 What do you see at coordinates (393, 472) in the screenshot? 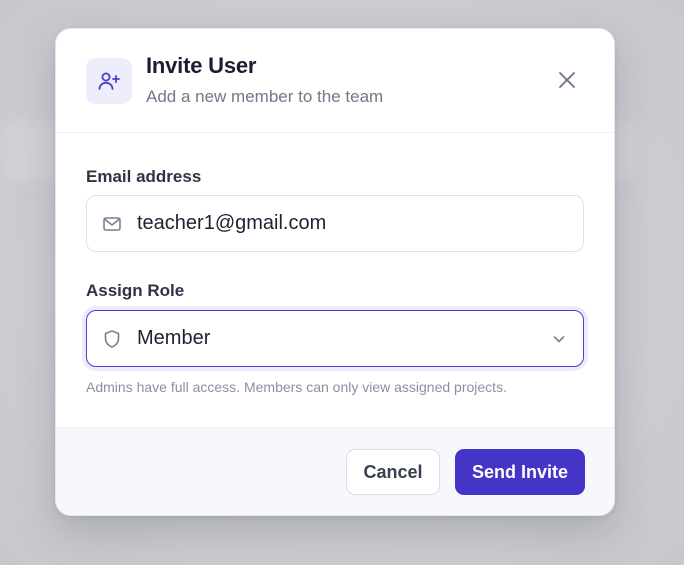
I see `cancel-button: Cancel` at bounding box center [393, 472].